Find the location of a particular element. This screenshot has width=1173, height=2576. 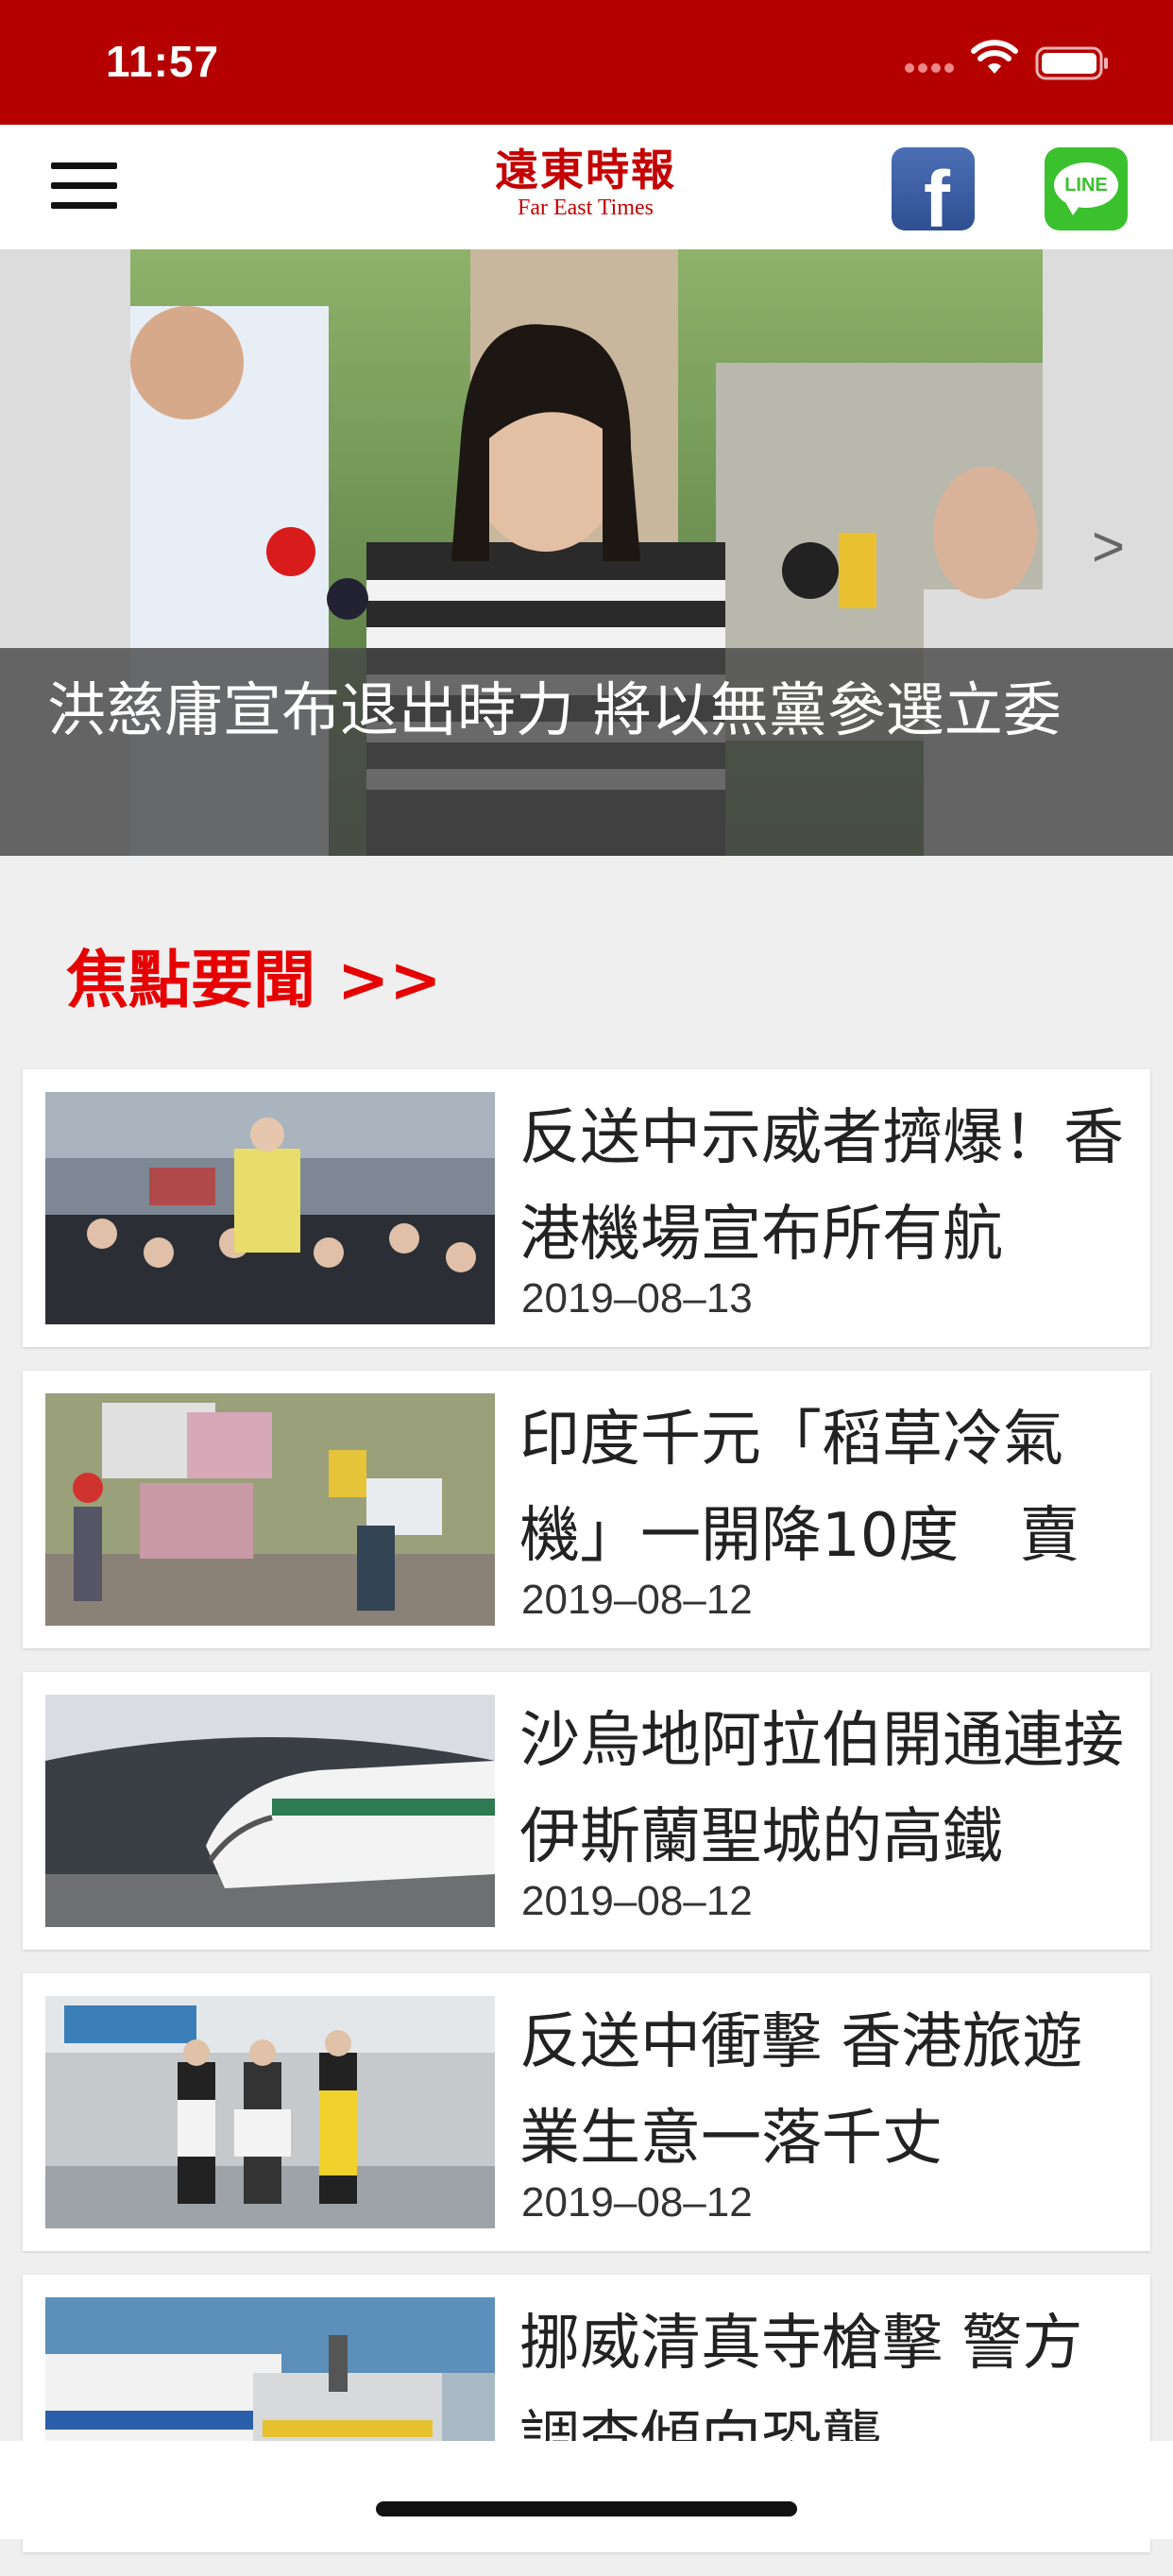

logo-english: Far East Times is located at coordinates (585, 208).